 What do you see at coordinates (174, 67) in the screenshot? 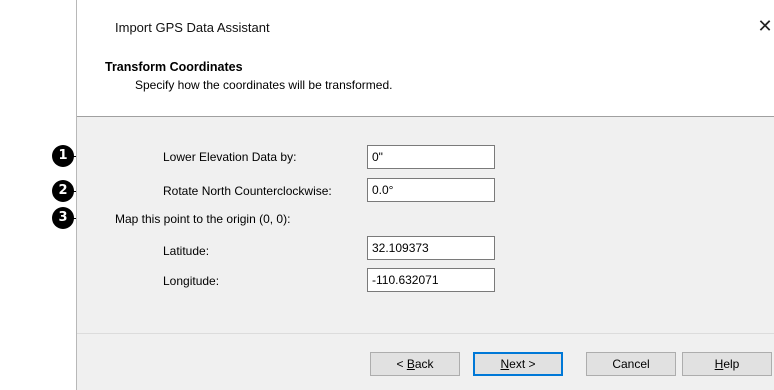
I see `page-title: Transform Coordinates` at bounding box center [174, 67].